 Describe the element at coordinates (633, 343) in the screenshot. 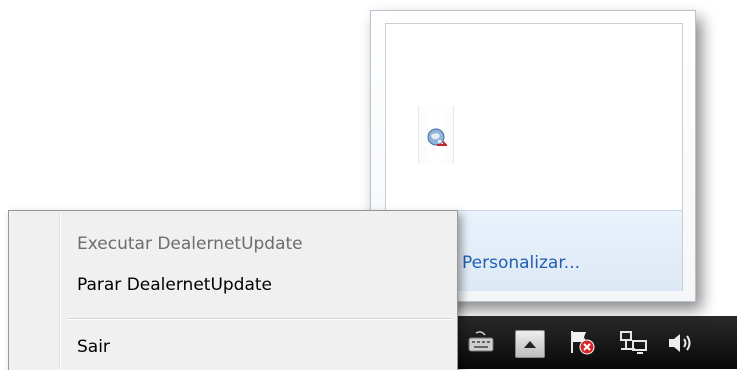

I see `network-icon` at that location.